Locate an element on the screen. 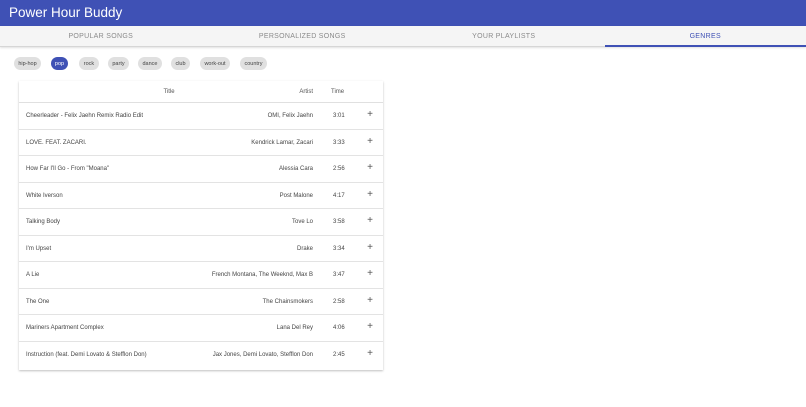 Image resolution: width=806 pixels, height=407 pixels. song-artist: Kendrick Lamar, Zacari is located at coordinates (282, 142).